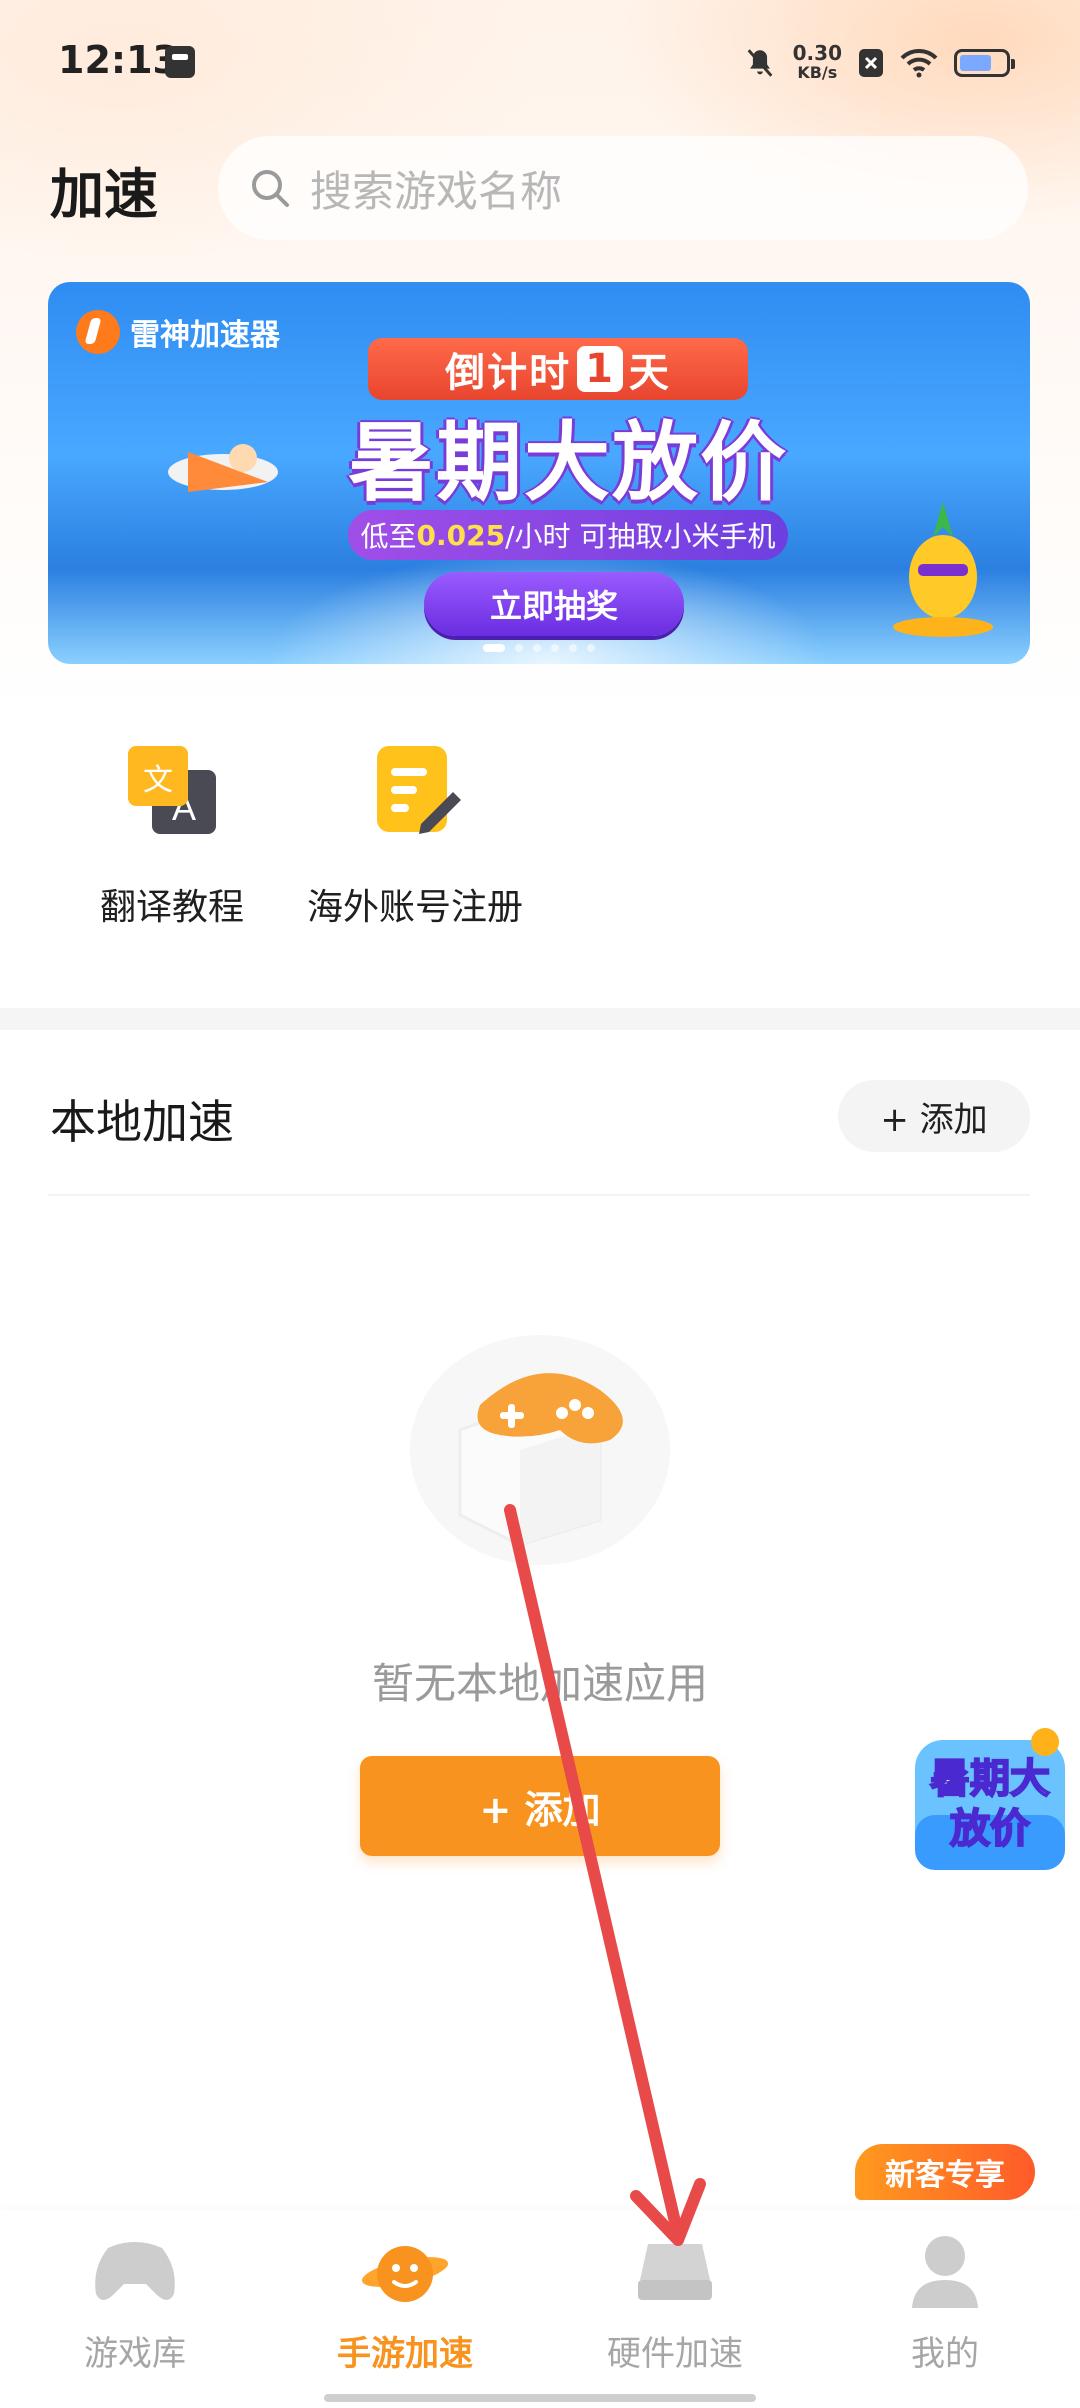 The height and width of the screenshot is (2408, 1080). I want to click on empty-state-text: 暂无本地加速应用, so click(539, 1683).